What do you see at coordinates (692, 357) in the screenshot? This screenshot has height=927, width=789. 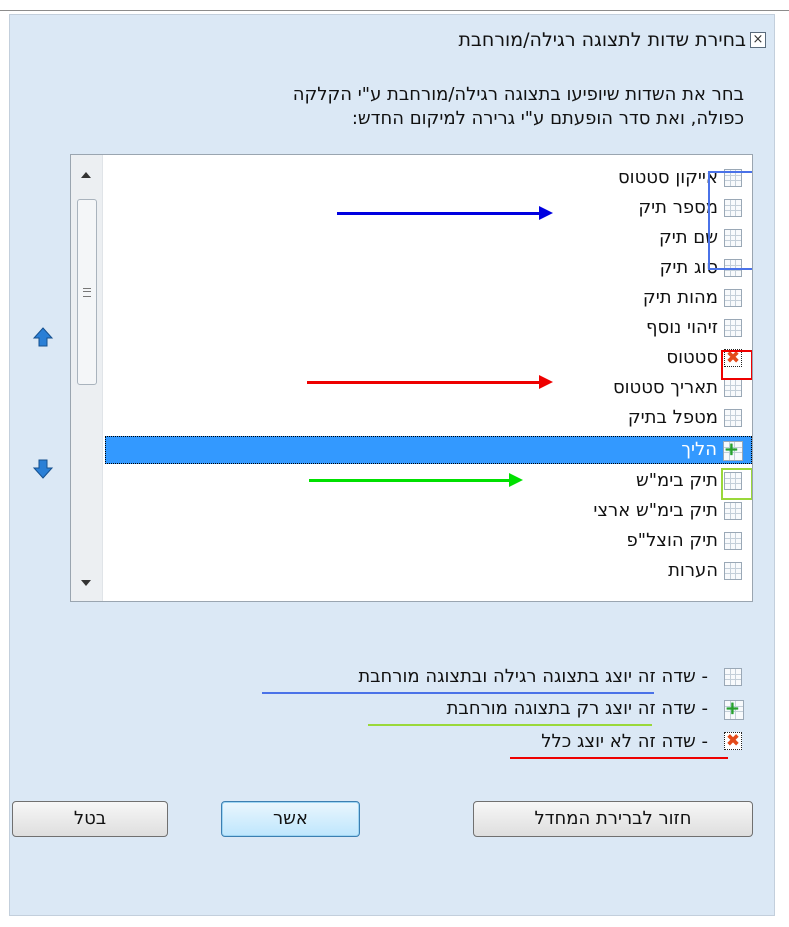 I see `list-item-label: סטטוס` at bounding box center [692, 357].